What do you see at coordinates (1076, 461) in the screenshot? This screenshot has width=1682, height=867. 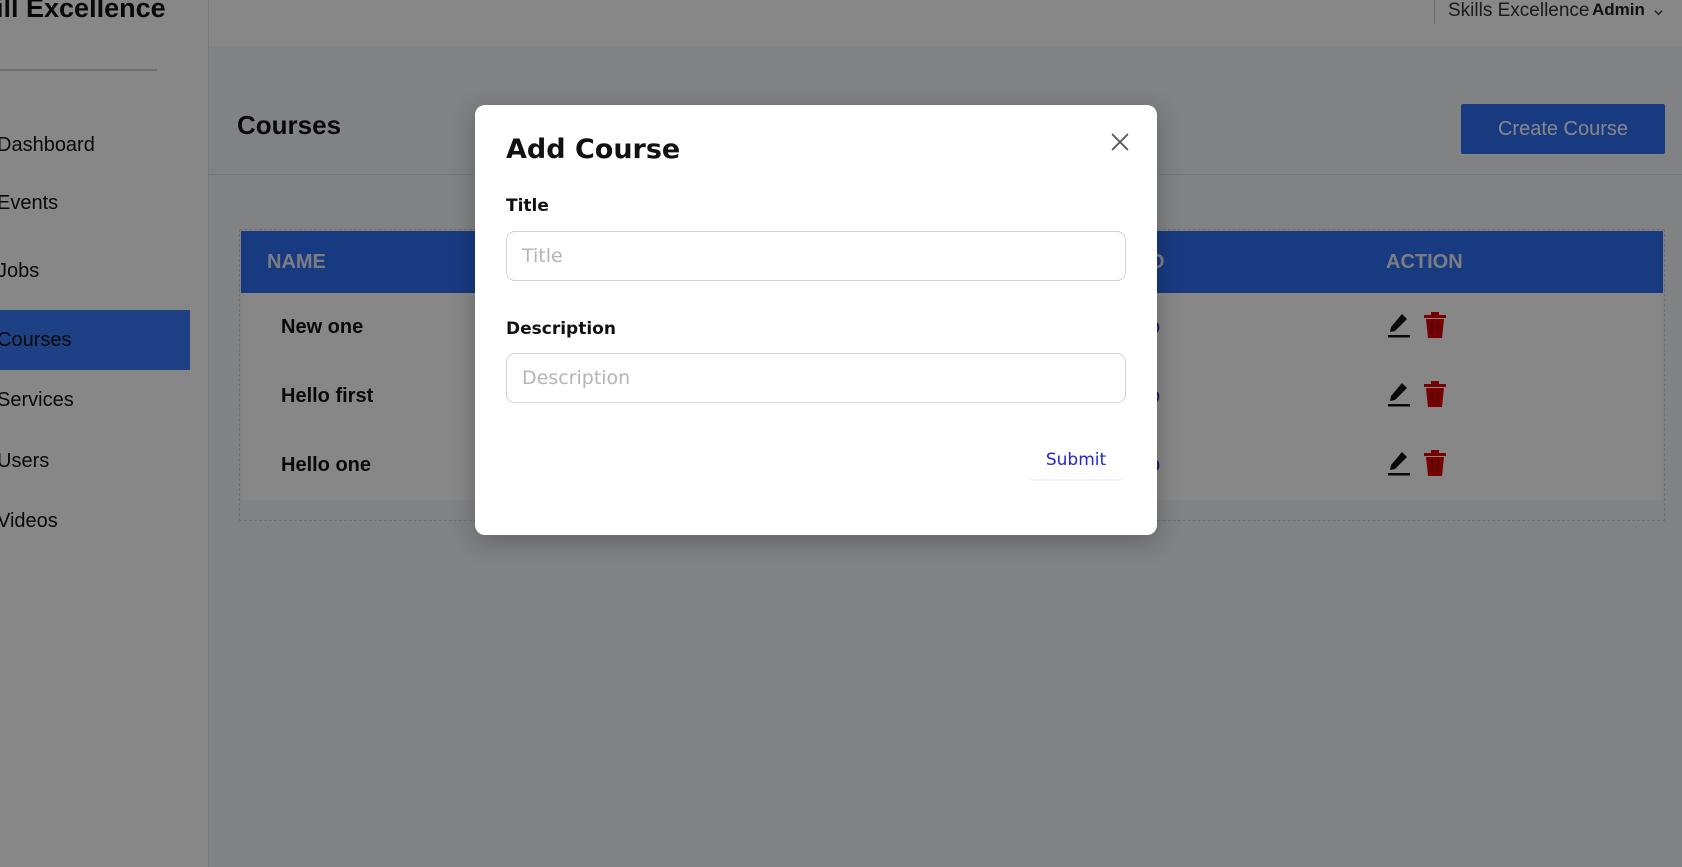 I see `submit-button: Submit` at bounding box center [1076, 461].